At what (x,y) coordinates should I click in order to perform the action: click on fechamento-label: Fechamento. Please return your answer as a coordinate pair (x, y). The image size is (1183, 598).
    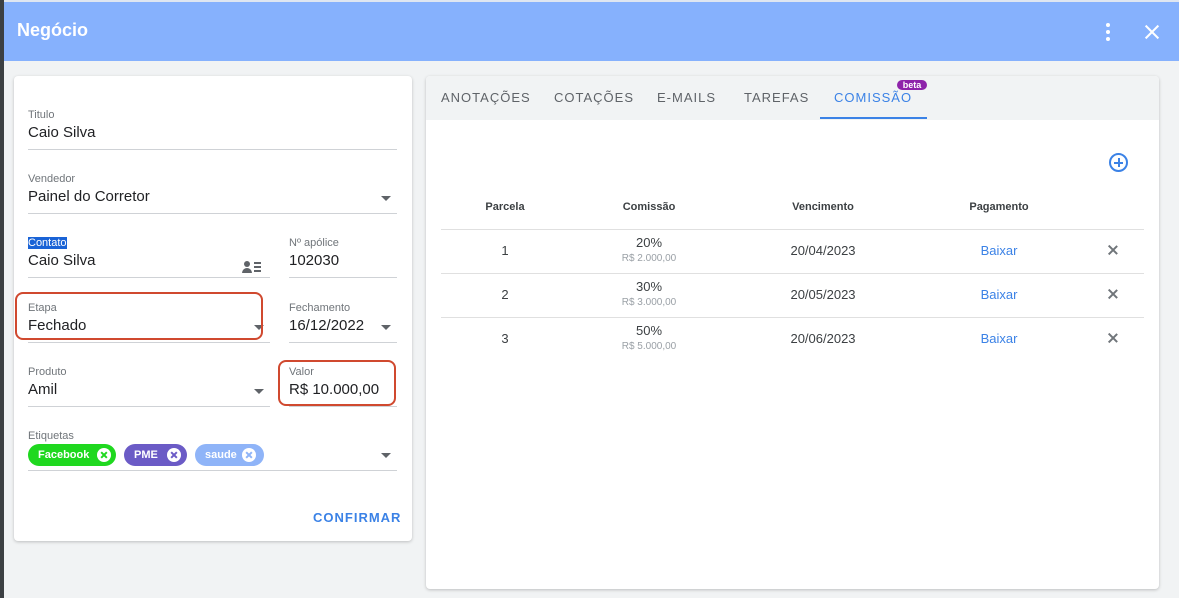
    Looking at the image, I should click on (320, 308).